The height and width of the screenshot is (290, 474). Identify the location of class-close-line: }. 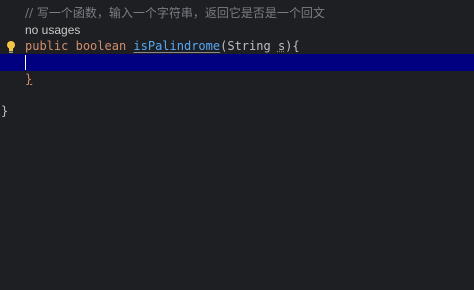
(237, 111).